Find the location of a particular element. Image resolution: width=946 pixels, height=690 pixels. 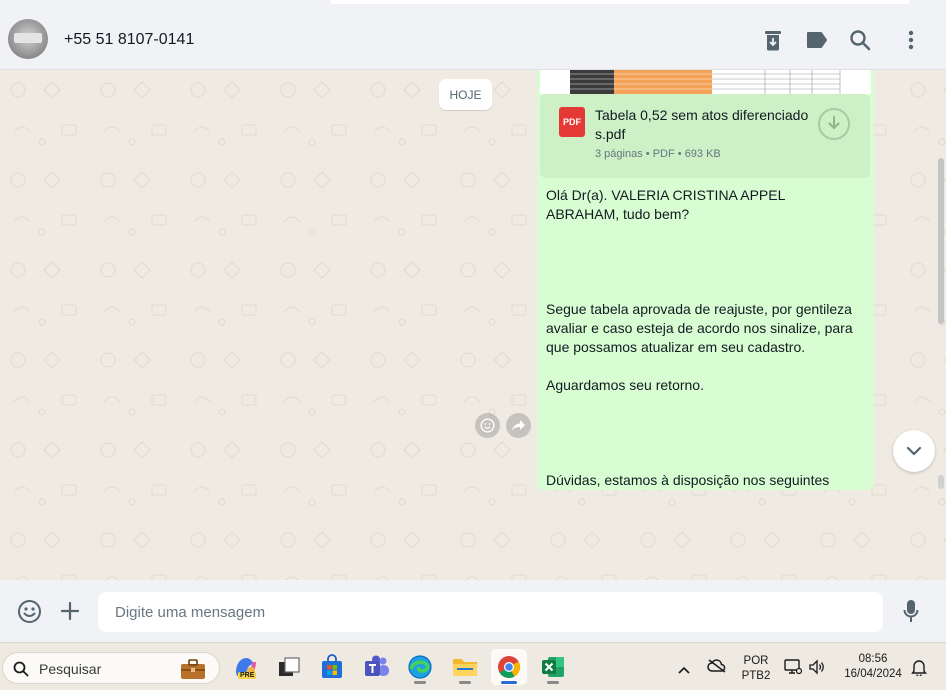

teams-icon is located at coordinates (377, 665).